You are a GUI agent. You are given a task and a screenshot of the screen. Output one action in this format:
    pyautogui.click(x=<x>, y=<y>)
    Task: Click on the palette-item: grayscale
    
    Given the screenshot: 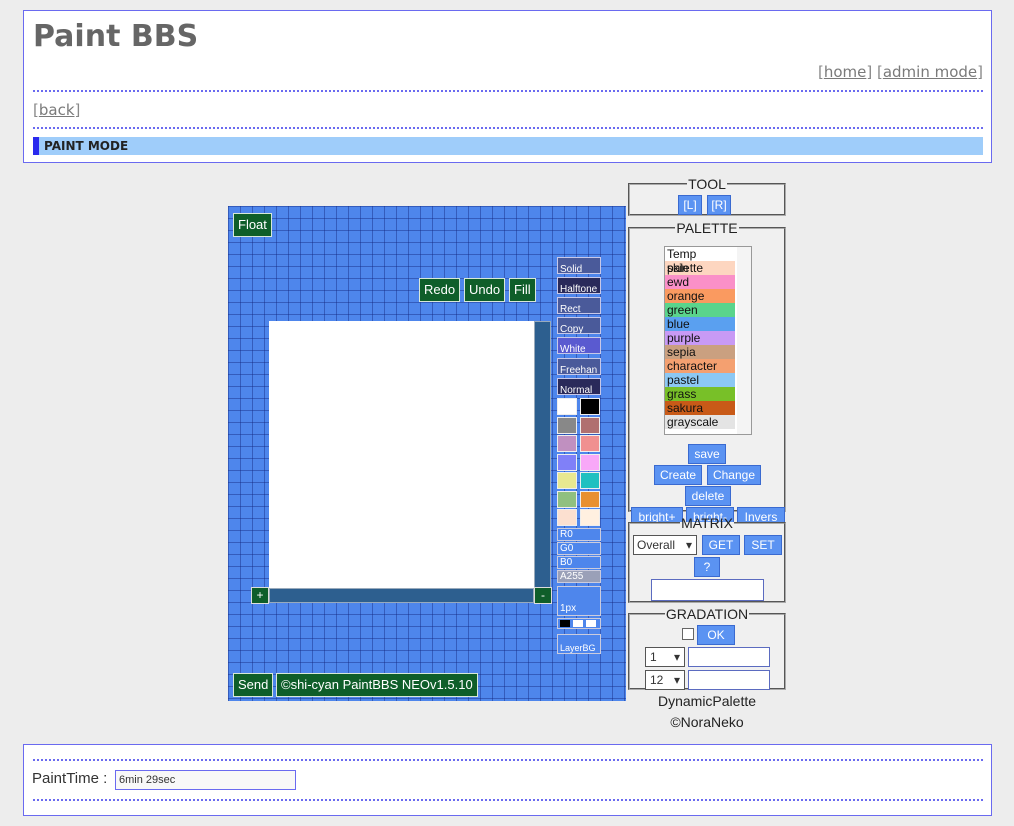 What is the action you would take?
    pyautogui.click(x=700, y=422)
    